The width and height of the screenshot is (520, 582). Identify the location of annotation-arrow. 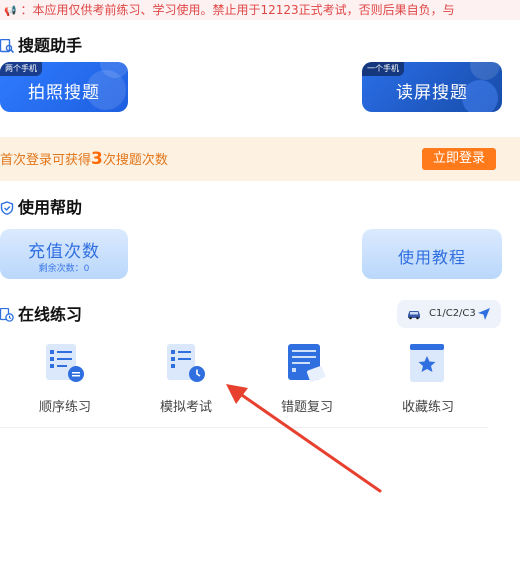
(304, 438).